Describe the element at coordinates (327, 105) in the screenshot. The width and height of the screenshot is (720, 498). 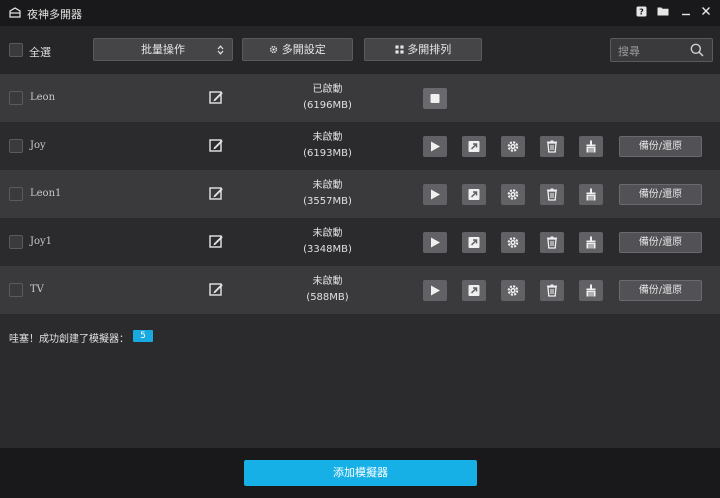
I see `memory-text: (6196MB)` at that location.